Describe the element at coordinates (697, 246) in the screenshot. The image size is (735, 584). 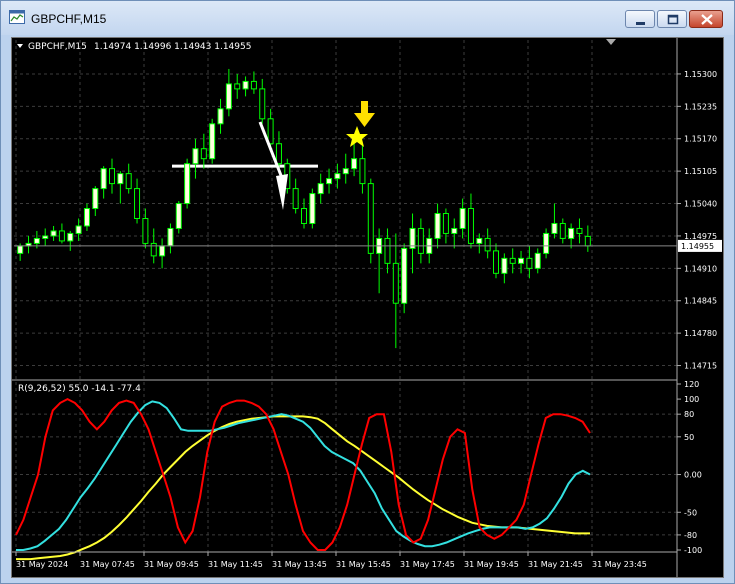
I see `current-price-label: 1.14955` at that location.